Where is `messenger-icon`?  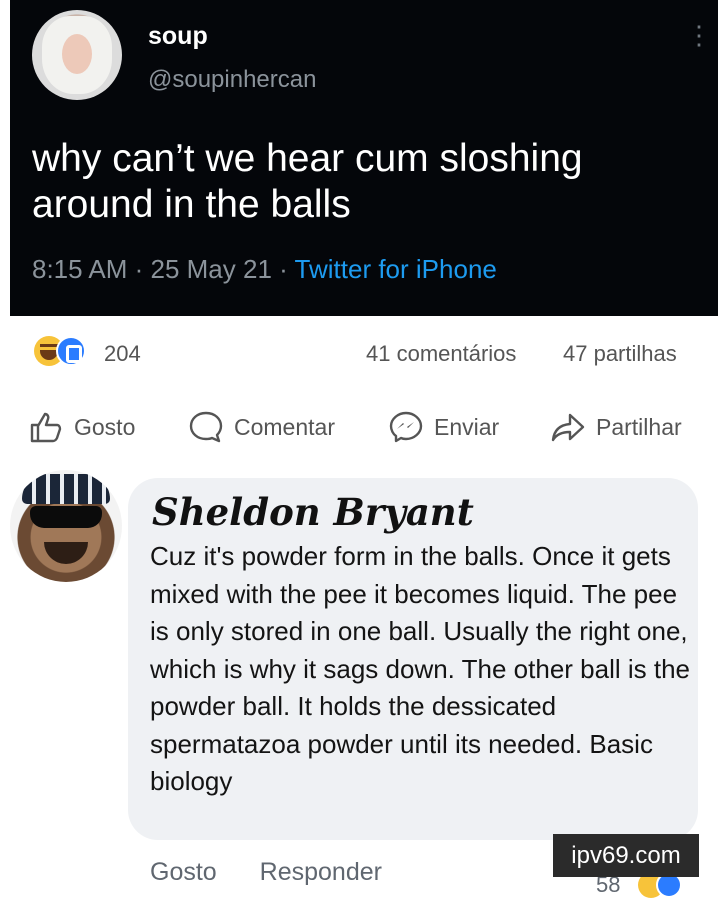
messenger-icon is located at coordinates (406, 427).